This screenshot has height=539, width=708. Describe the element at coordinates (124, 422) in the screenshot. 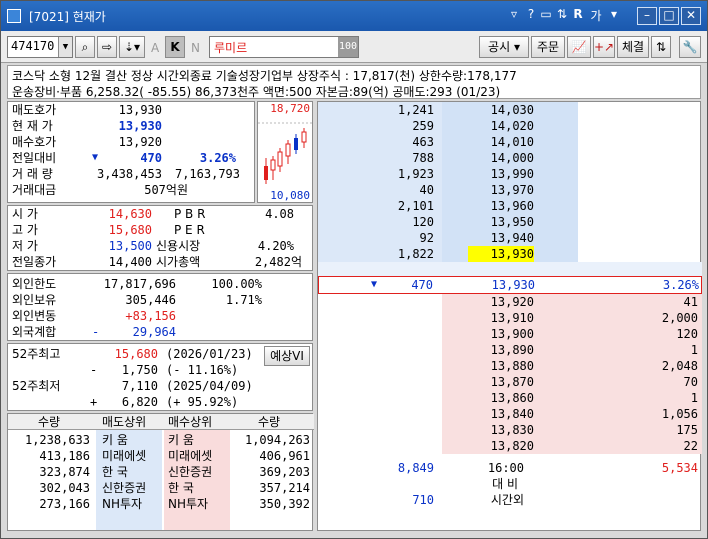

I see `header-sell-top: 매도상위` at that location.